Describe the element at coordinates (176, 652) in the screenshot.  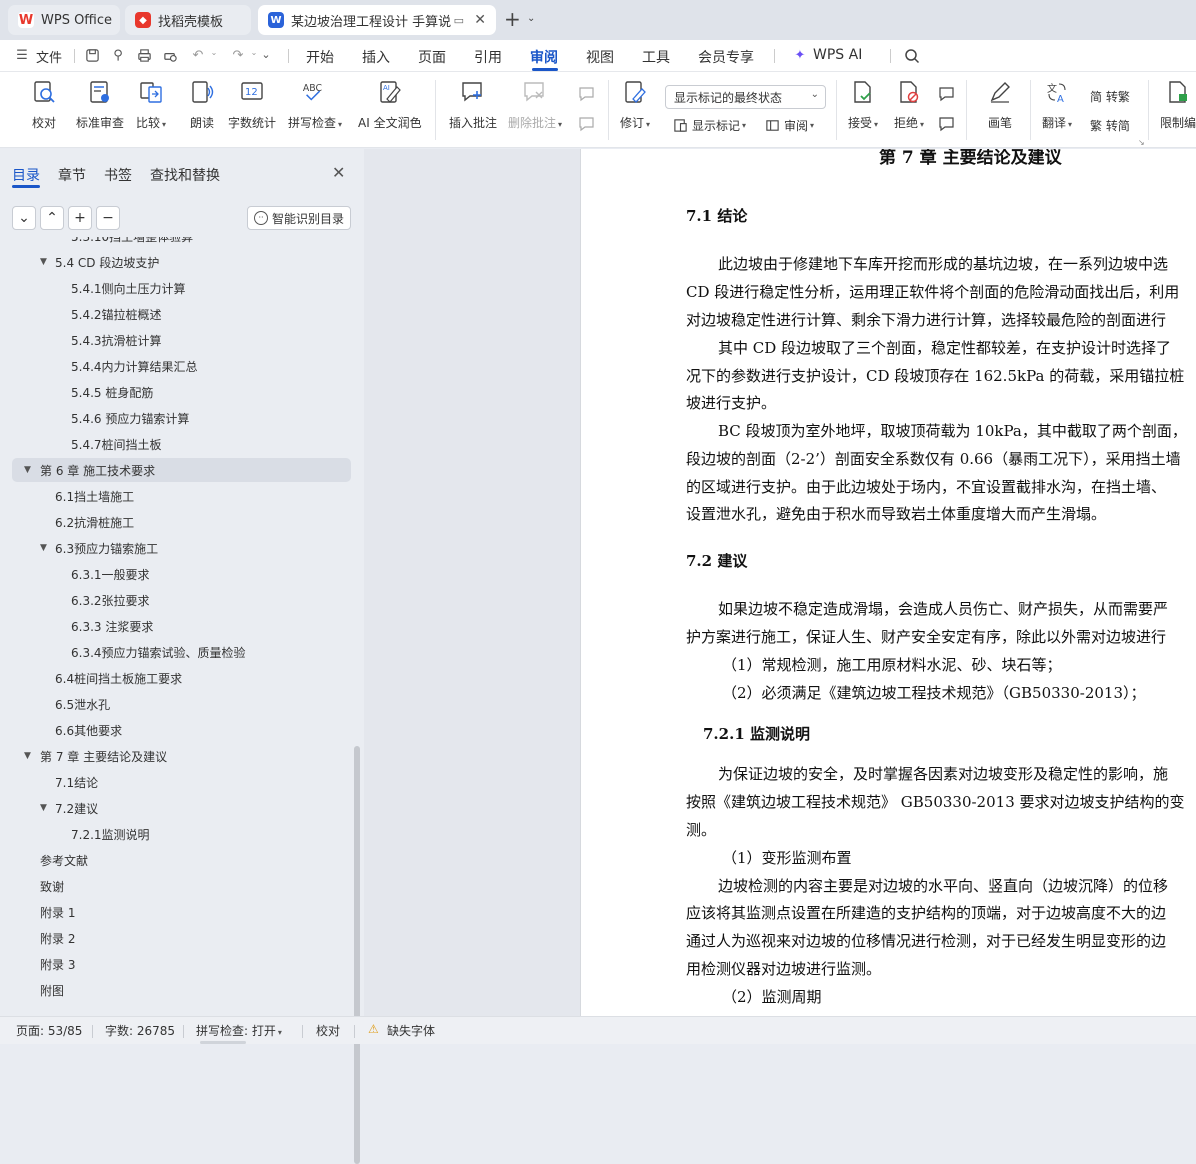
I see `toc-item: 6.3.4预应力锚索试验、质量检验` at that location.